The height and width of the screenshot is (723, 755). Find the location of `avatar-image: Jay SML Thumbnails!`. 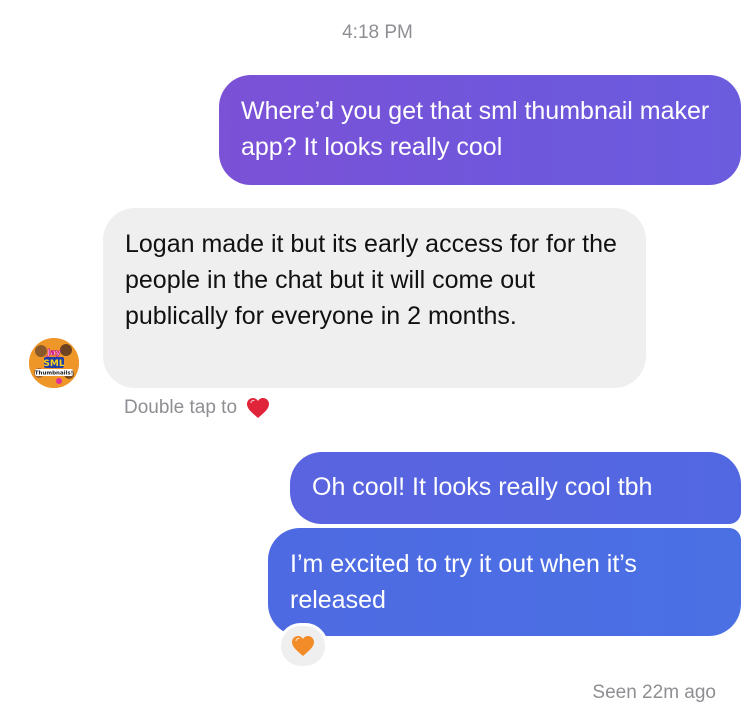

avatar-image: Jay SML Thumbnails! is located at coordinates (54, 363).